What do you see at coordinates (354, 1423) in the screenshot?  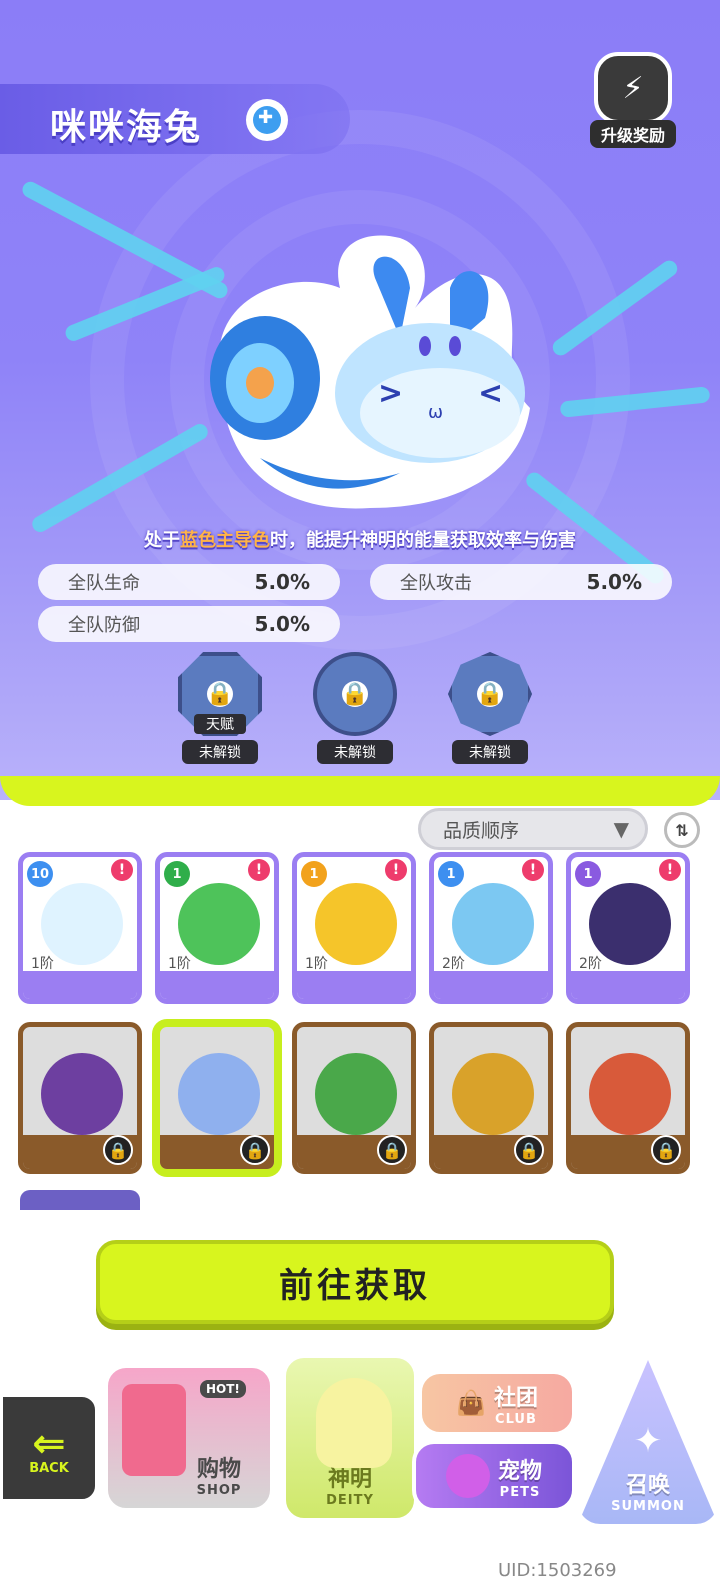 I see `deity-character-icon` at bounding box center [354, 1423].